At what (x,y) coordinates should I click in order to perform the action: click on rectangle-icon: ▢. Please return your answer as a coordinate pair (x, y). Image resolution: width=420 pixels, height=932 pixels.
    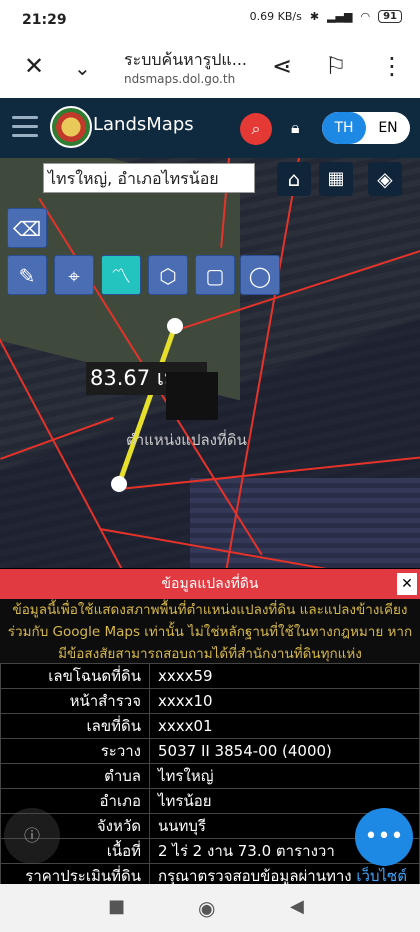
    Looking at the image, I should click on (215, 276).